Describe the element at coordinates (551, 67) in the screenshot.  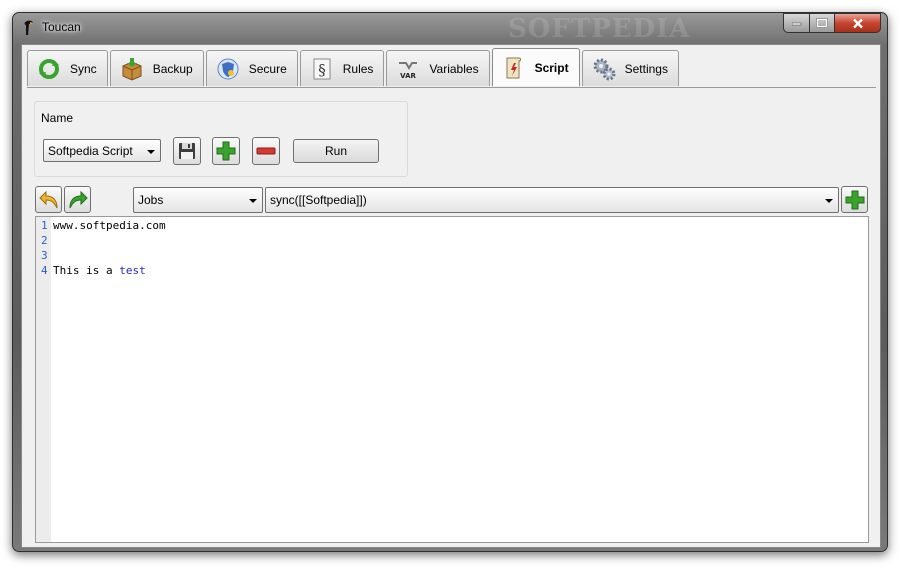
I see `tab-label: Script` at that location.